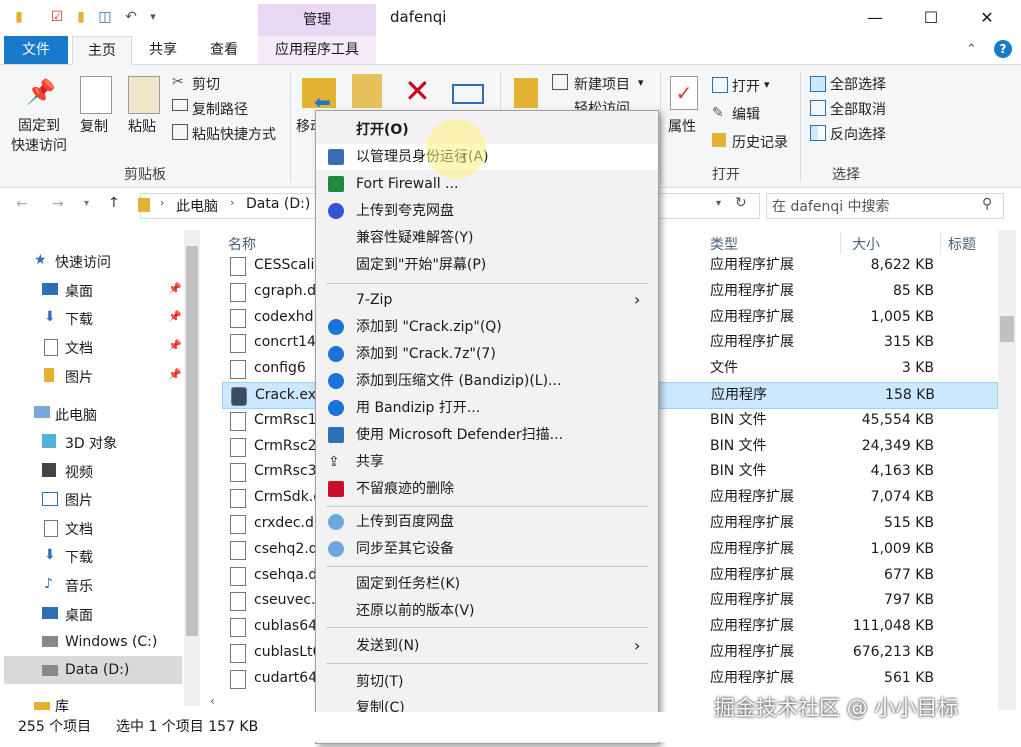 This screenshot has height=747, width=1021. I want to click on menu-open: 打开(O), so click(487, 130).